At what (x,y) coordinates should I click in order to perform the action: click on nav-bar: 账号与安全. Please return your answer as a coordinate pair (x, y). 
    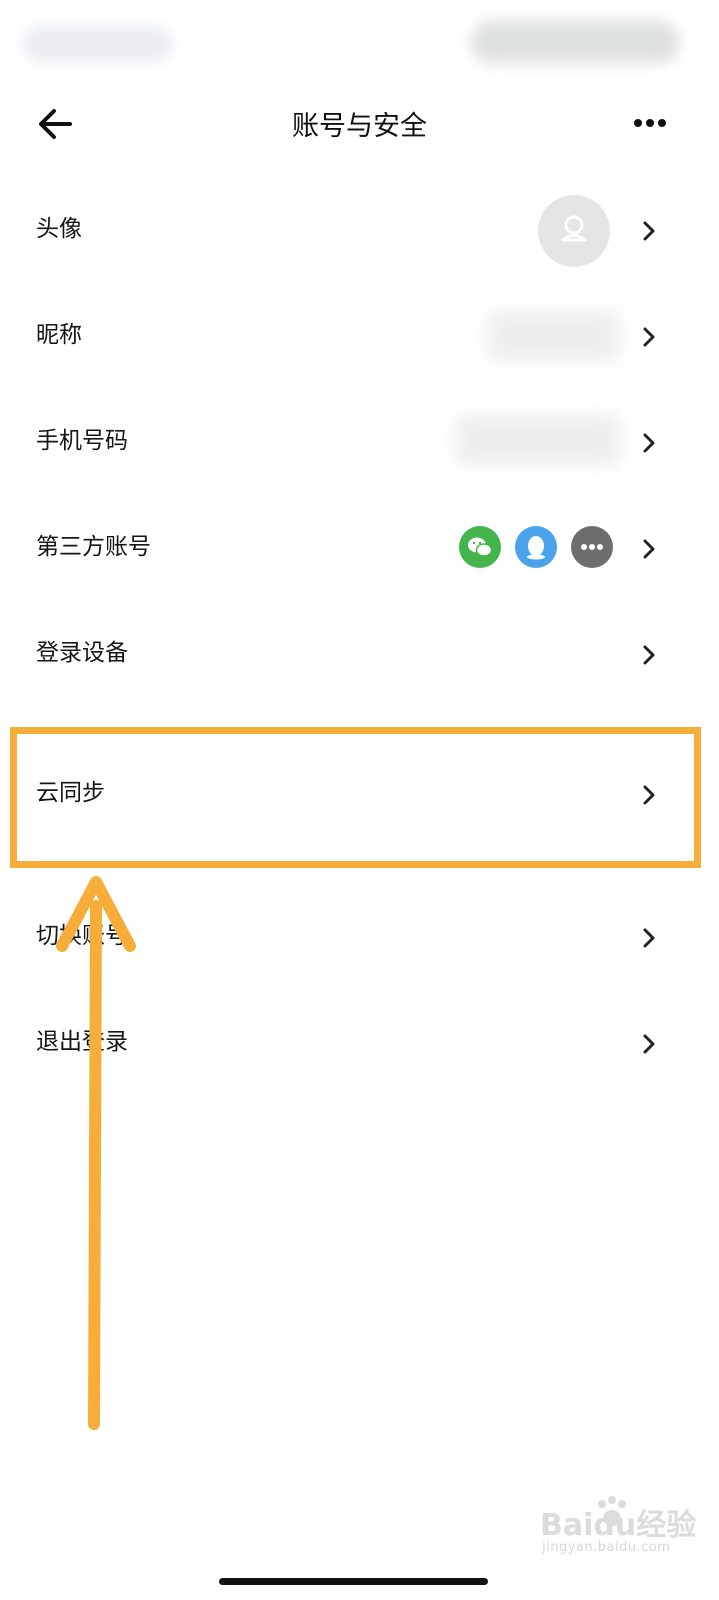
    Looking at the image, I should click on (359, 123).